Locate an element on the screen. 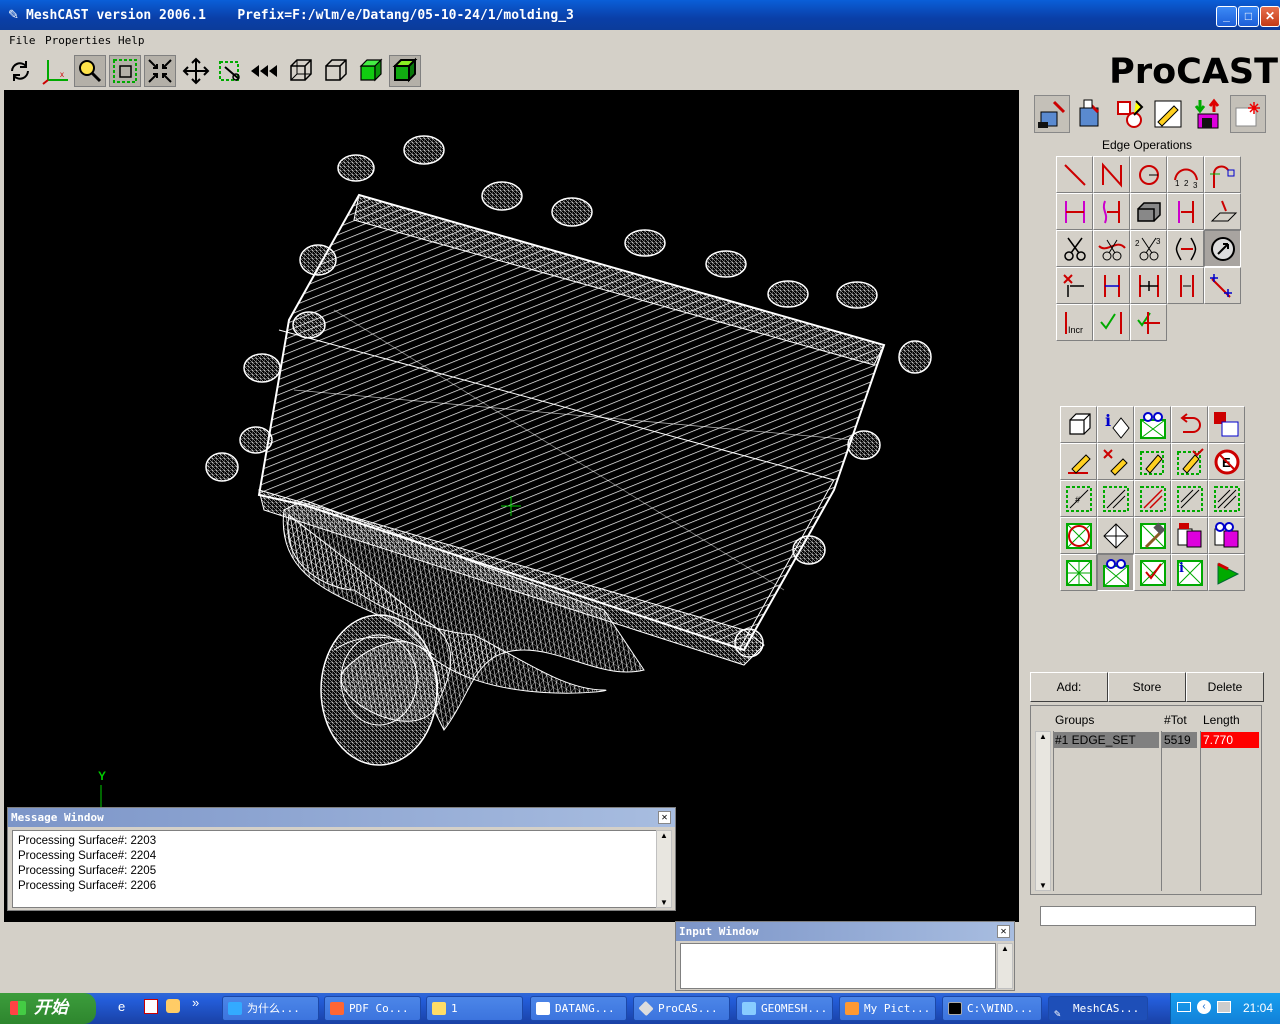  tab-geometry-icon is located at coordinates (1052, 114).